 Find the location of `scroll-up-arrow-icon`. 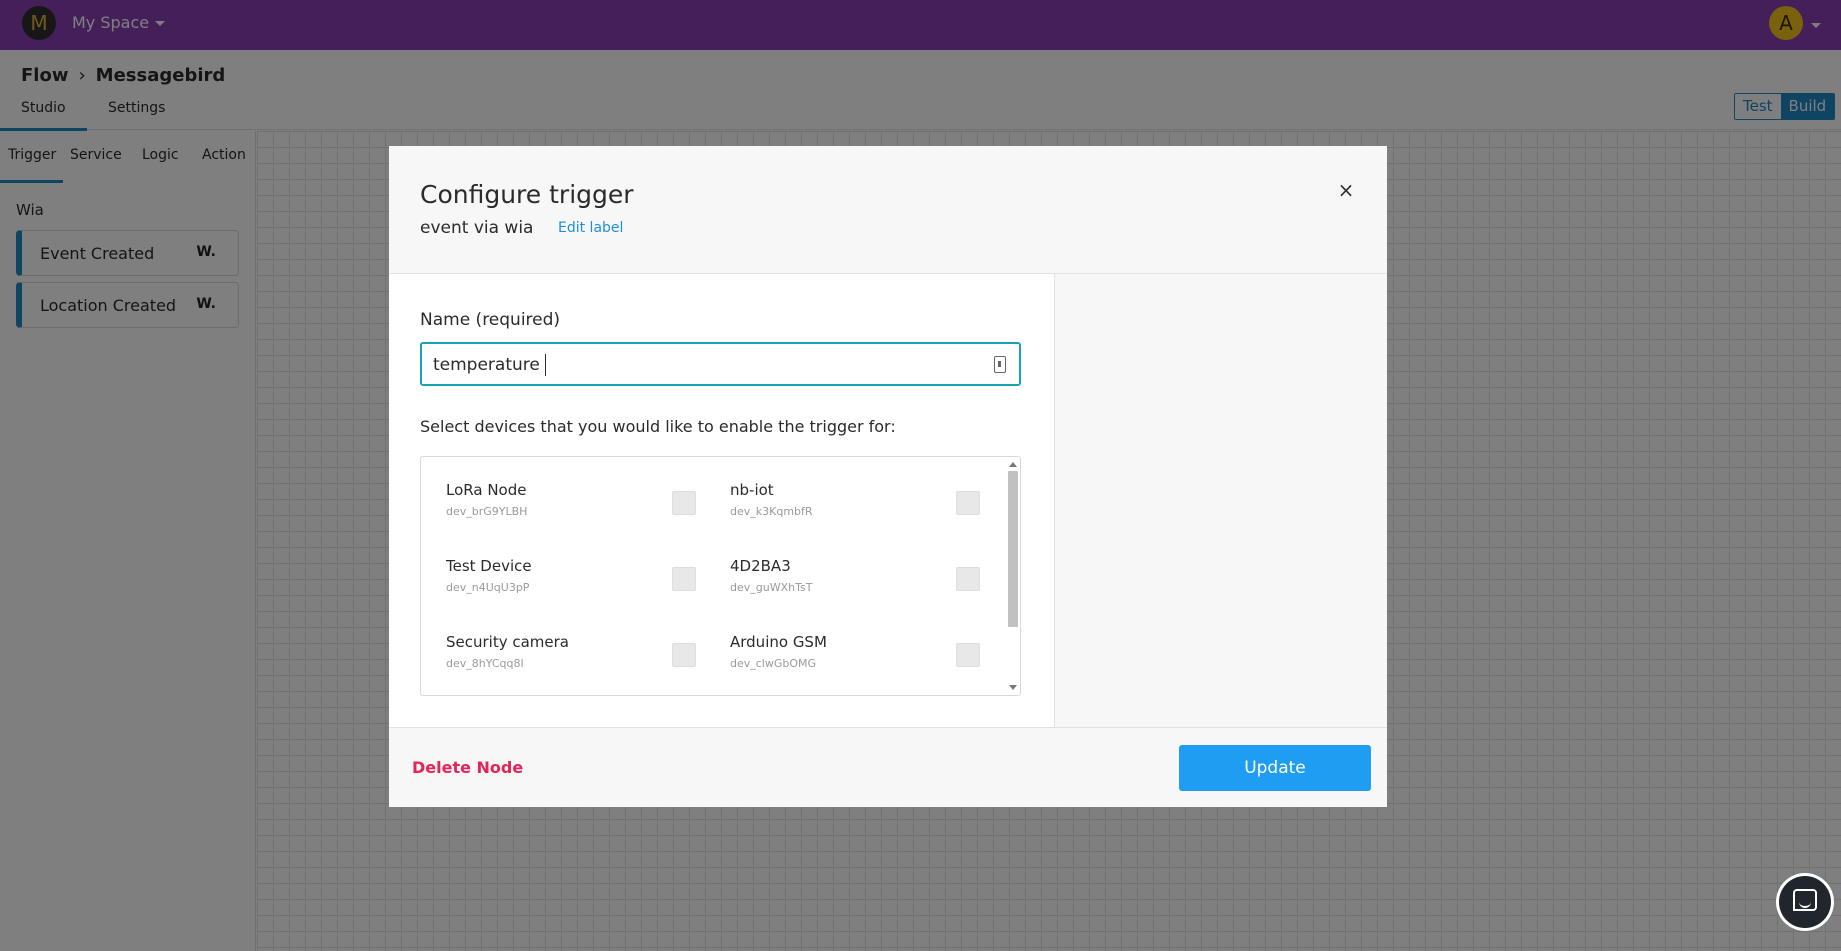

scroll-up-arrow-icon is located at coordinates (1013, 464).